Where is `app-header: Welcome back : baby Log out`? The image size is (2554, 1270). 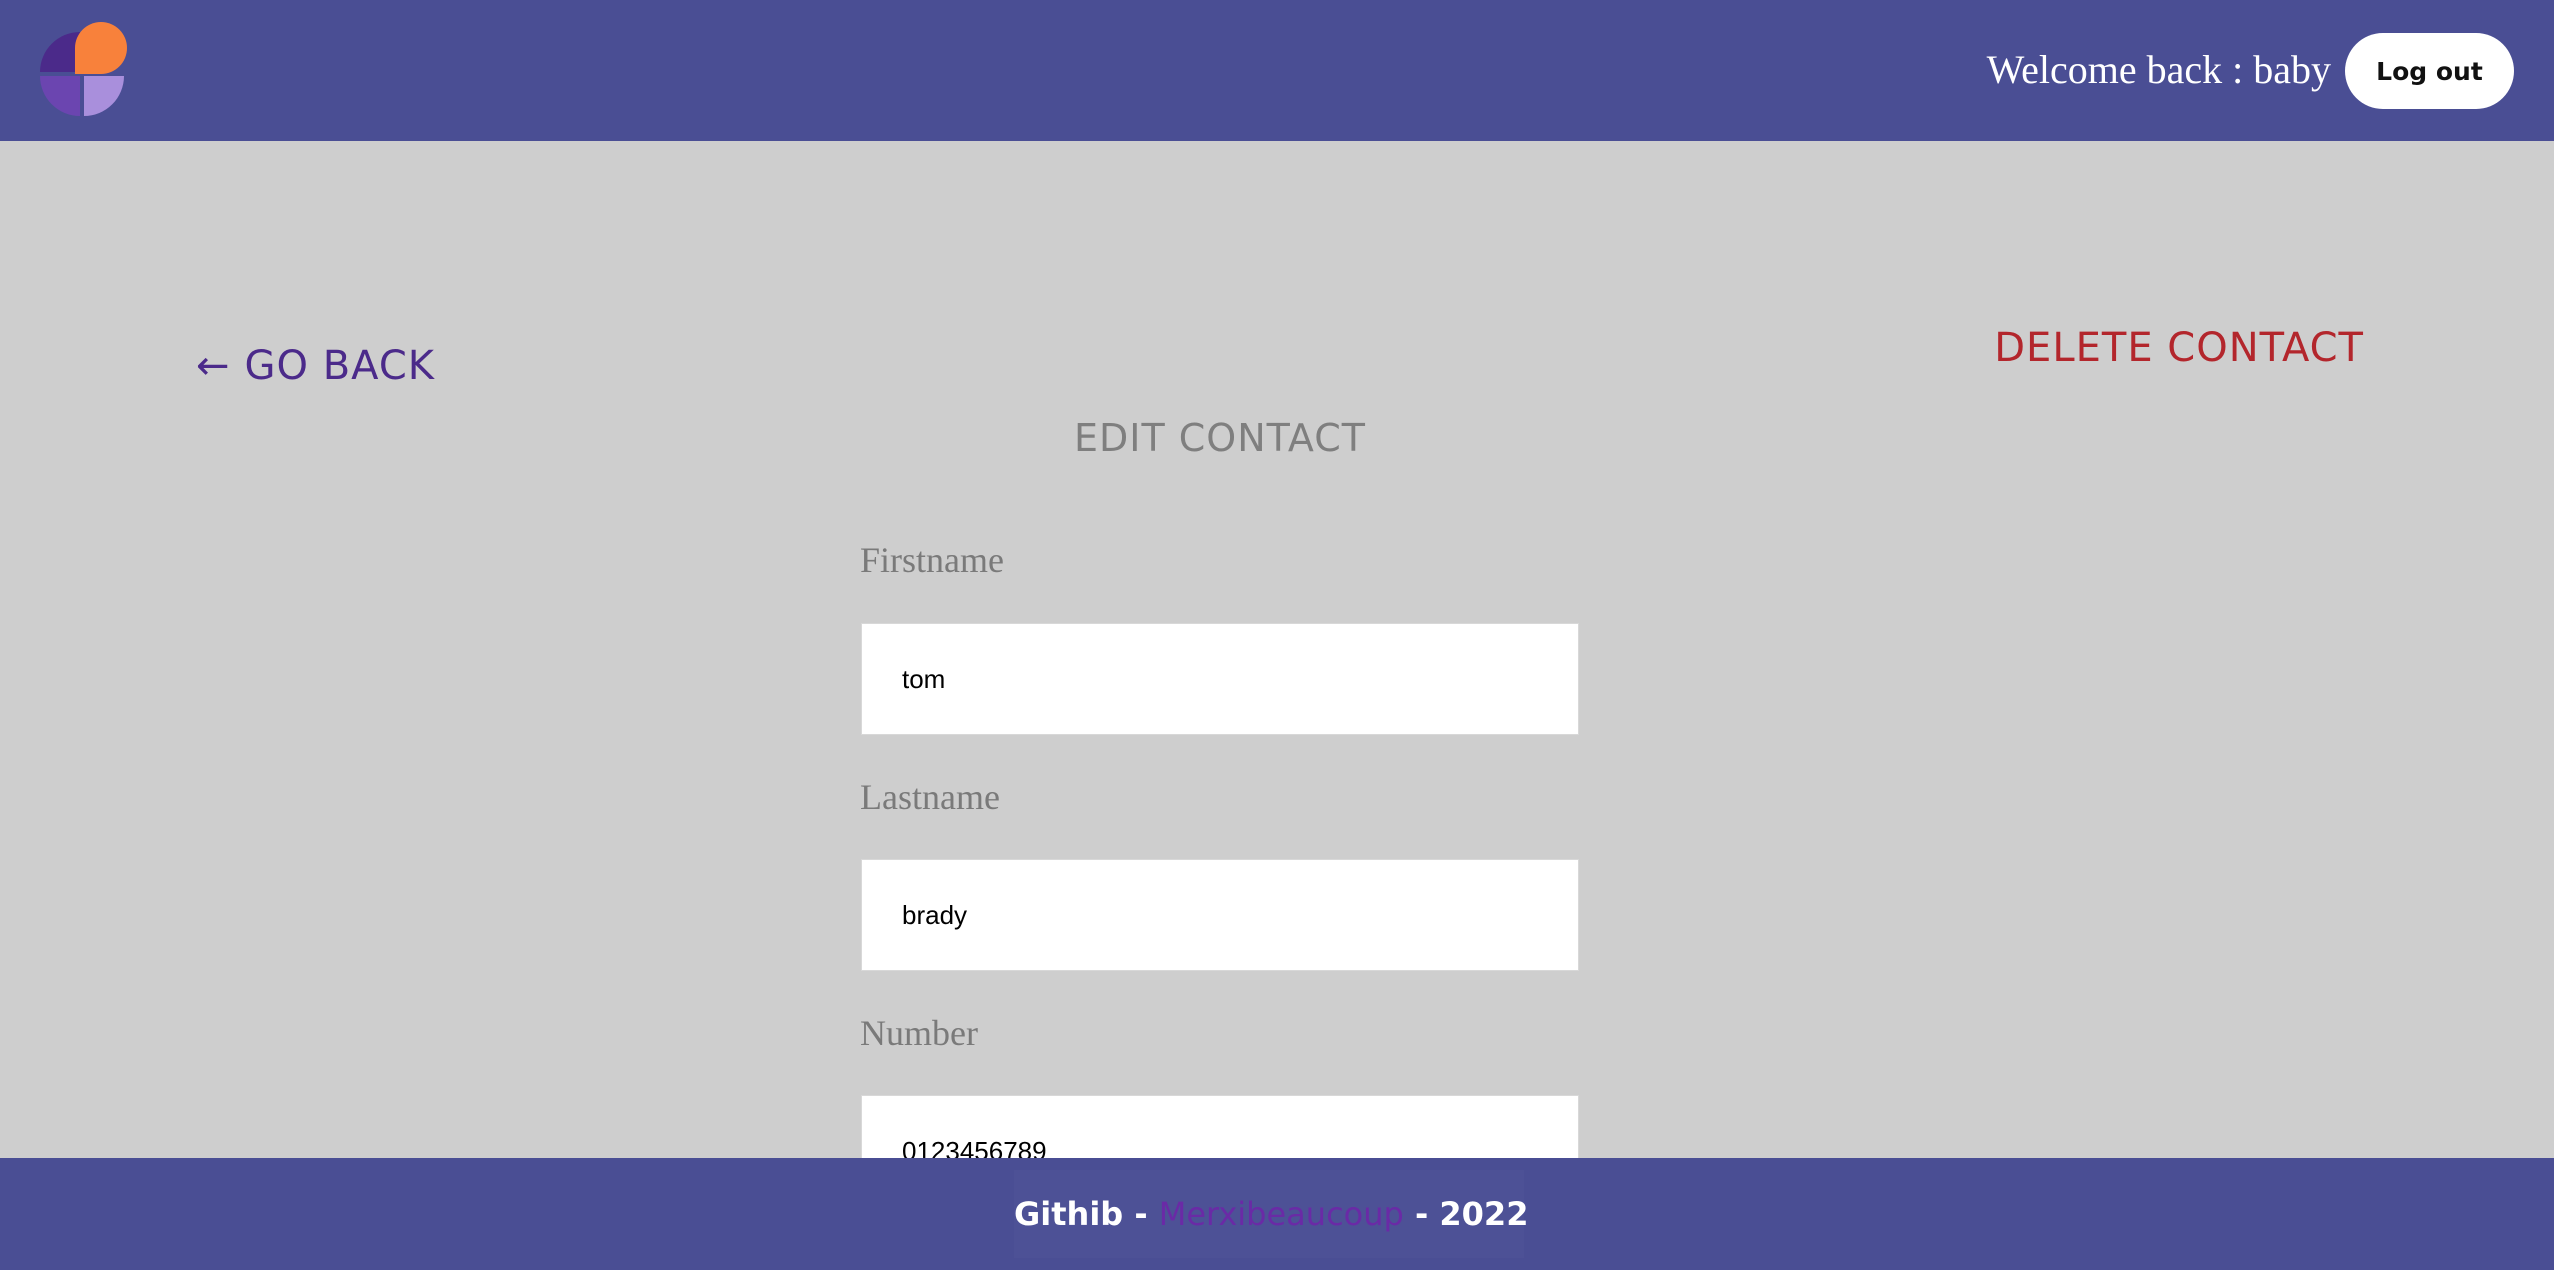
app-header: Welcome back : baby Log out is located at coordinates (1277, 70).